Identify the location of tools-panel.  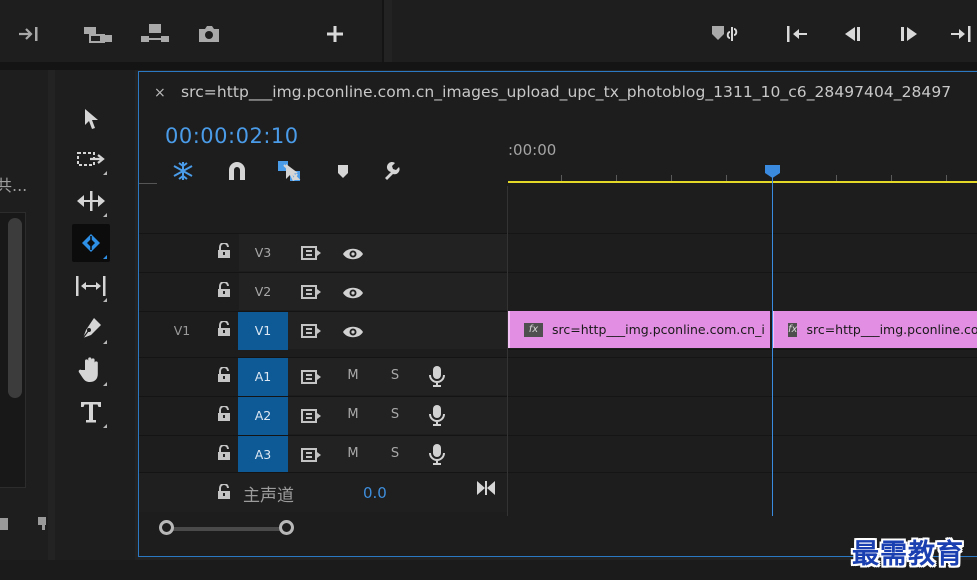
(95, 315).